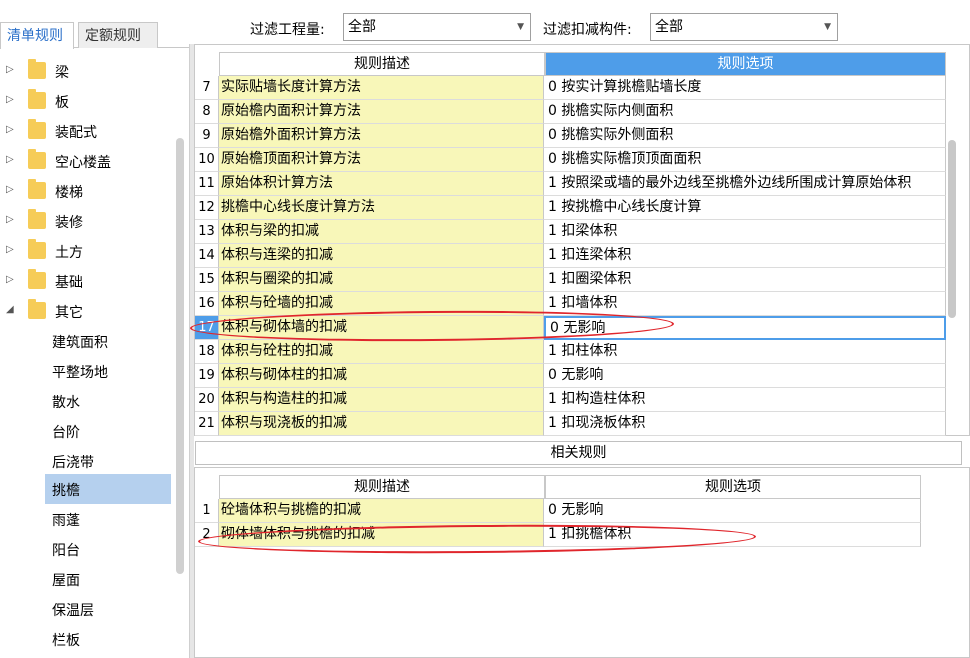 The height and width of the screenshot is (658, 970). What do you see at coordinates (108, 609) in the screenshot?
I see `tree-item-insulation: 保温层` at bounding box center [108, 609].